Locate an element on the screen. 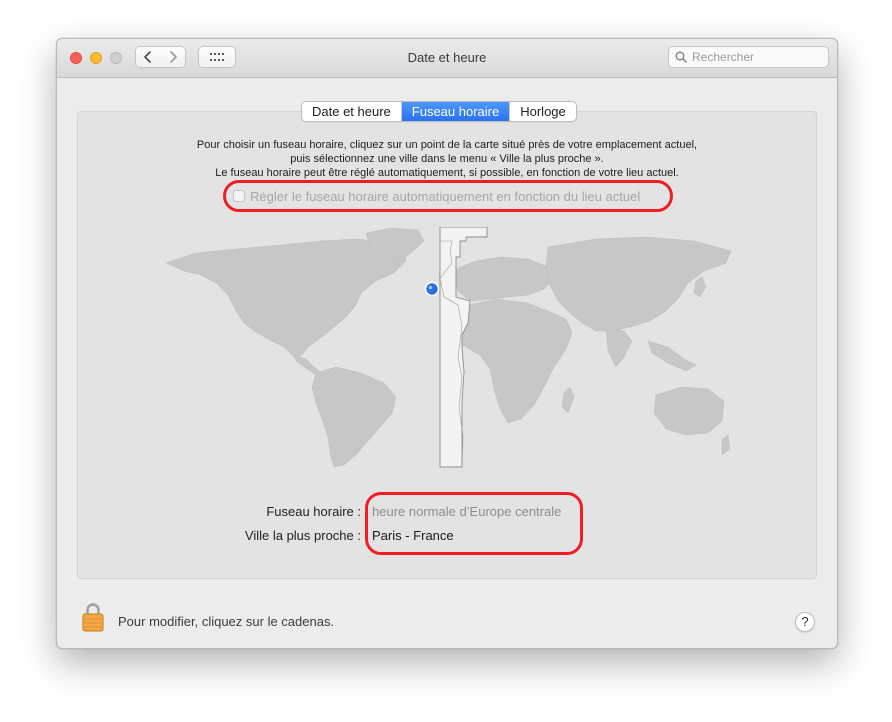 Image resolution: width=892 pixels, height=722 pixels. north-america is located at coordinates (286, 298).